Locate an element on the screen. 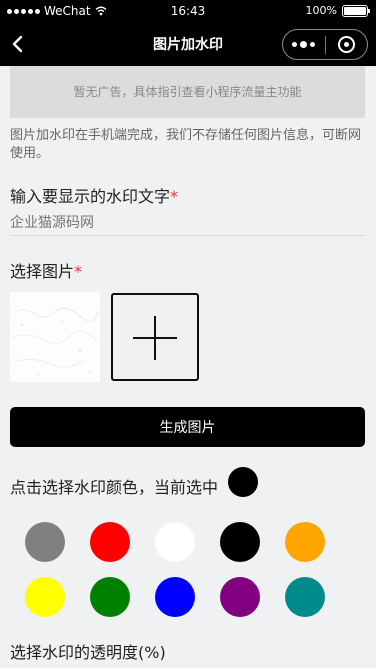 This screenshot has width=376, height=668. menu-capsule is located at coordinates (325, 44).